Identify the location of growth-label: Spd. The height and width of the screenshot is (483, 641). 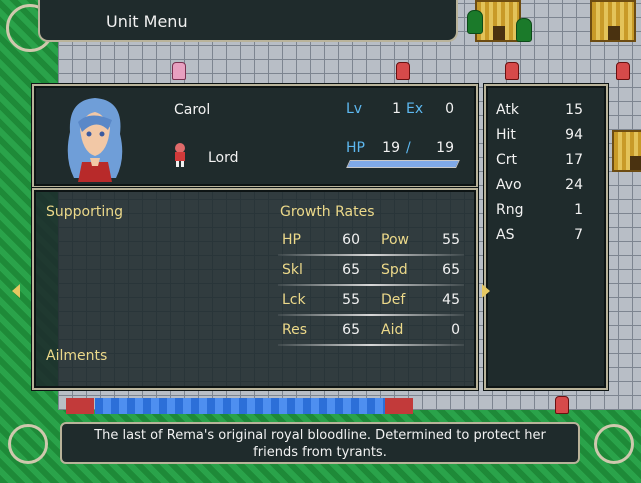
(394, 270).